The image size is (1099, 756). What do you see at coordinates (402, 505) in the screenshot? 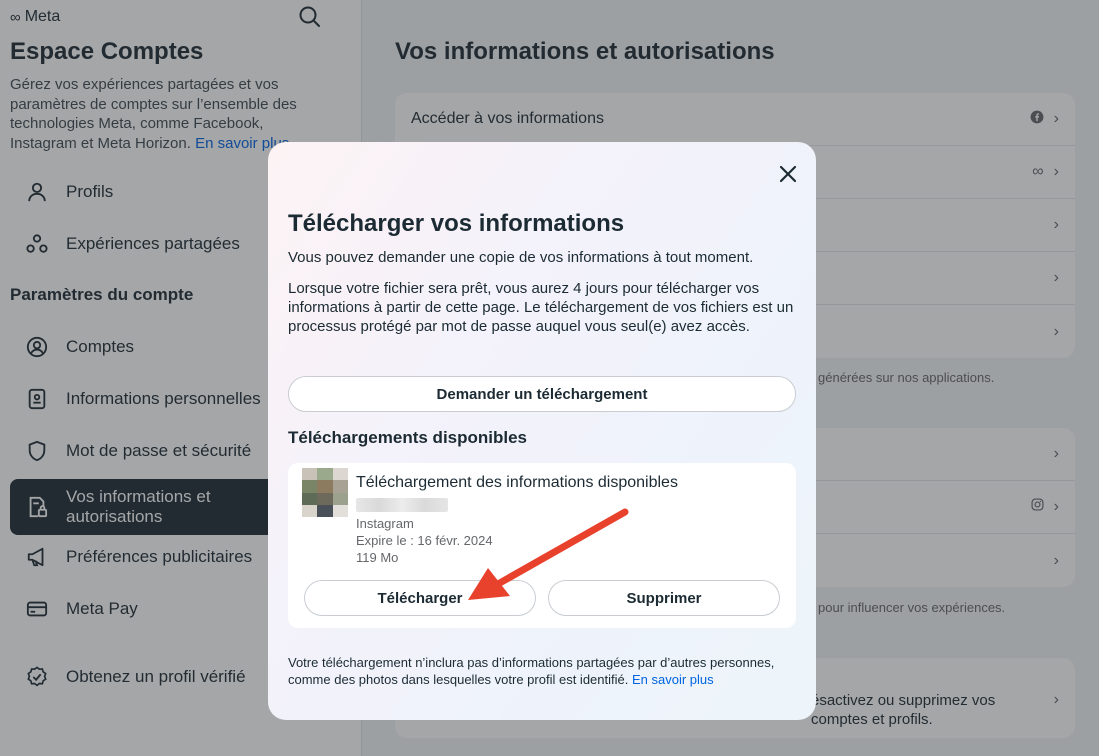
I see `blurred-username` at bounding box center [402, 505].